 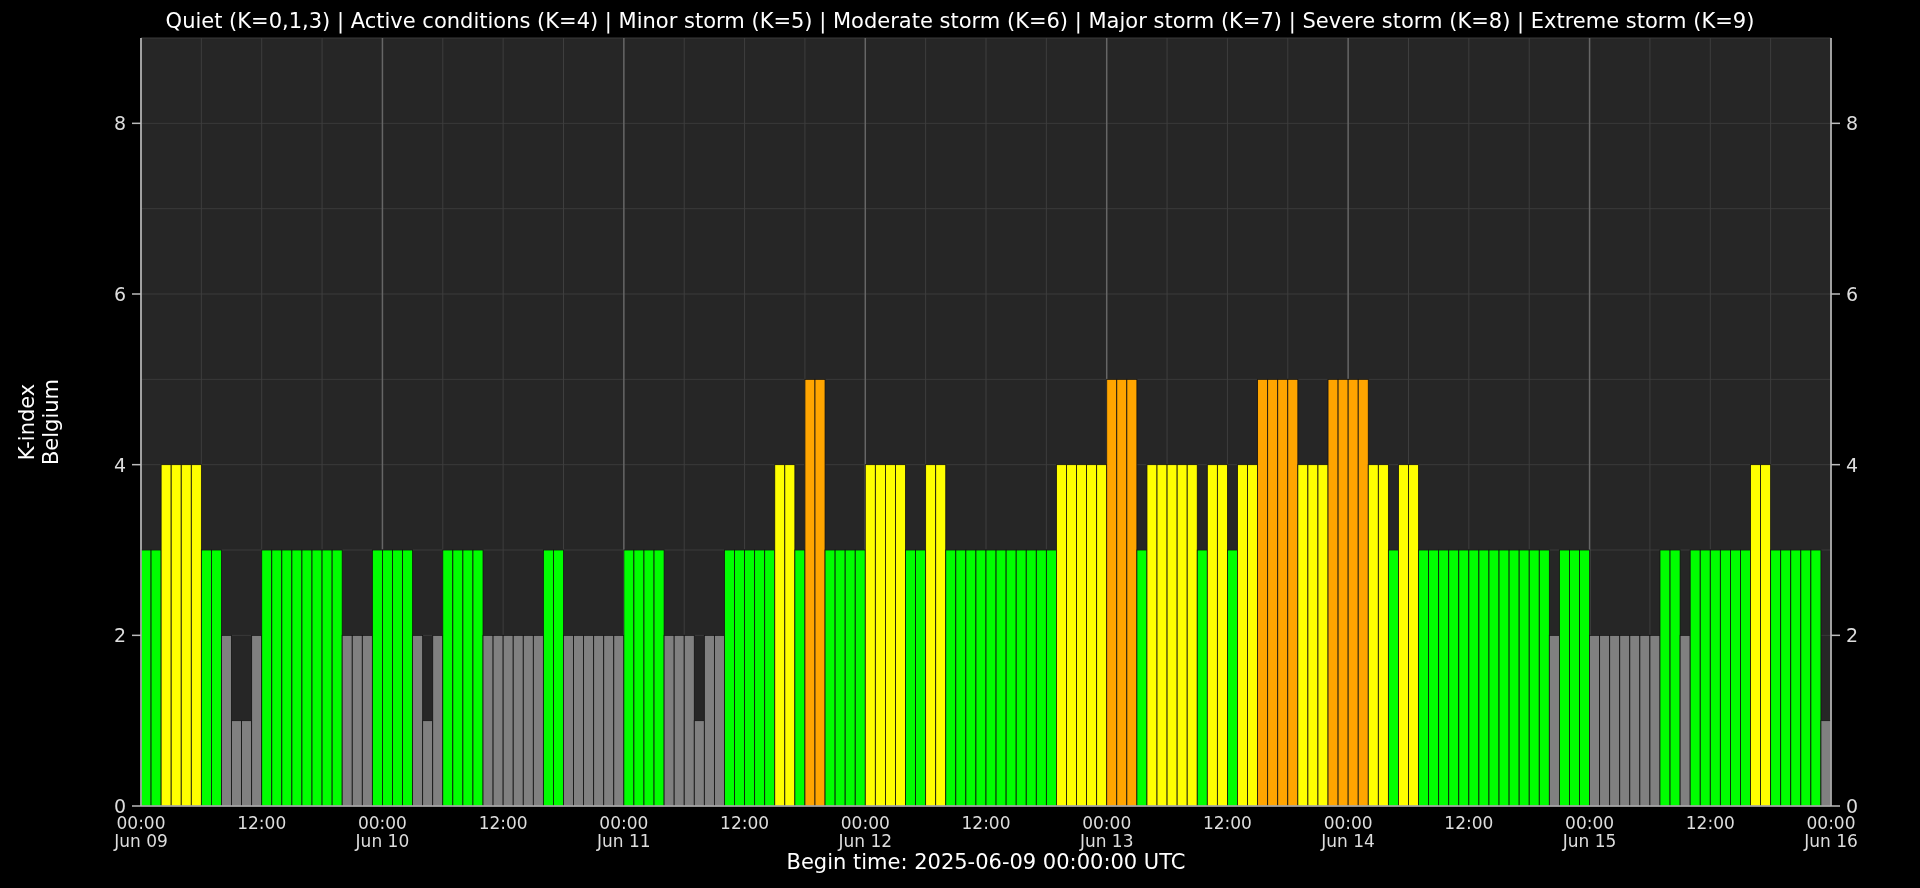 I want to click on x-tick-label: 00:00 Jun 12, so click(x=865, y=832).